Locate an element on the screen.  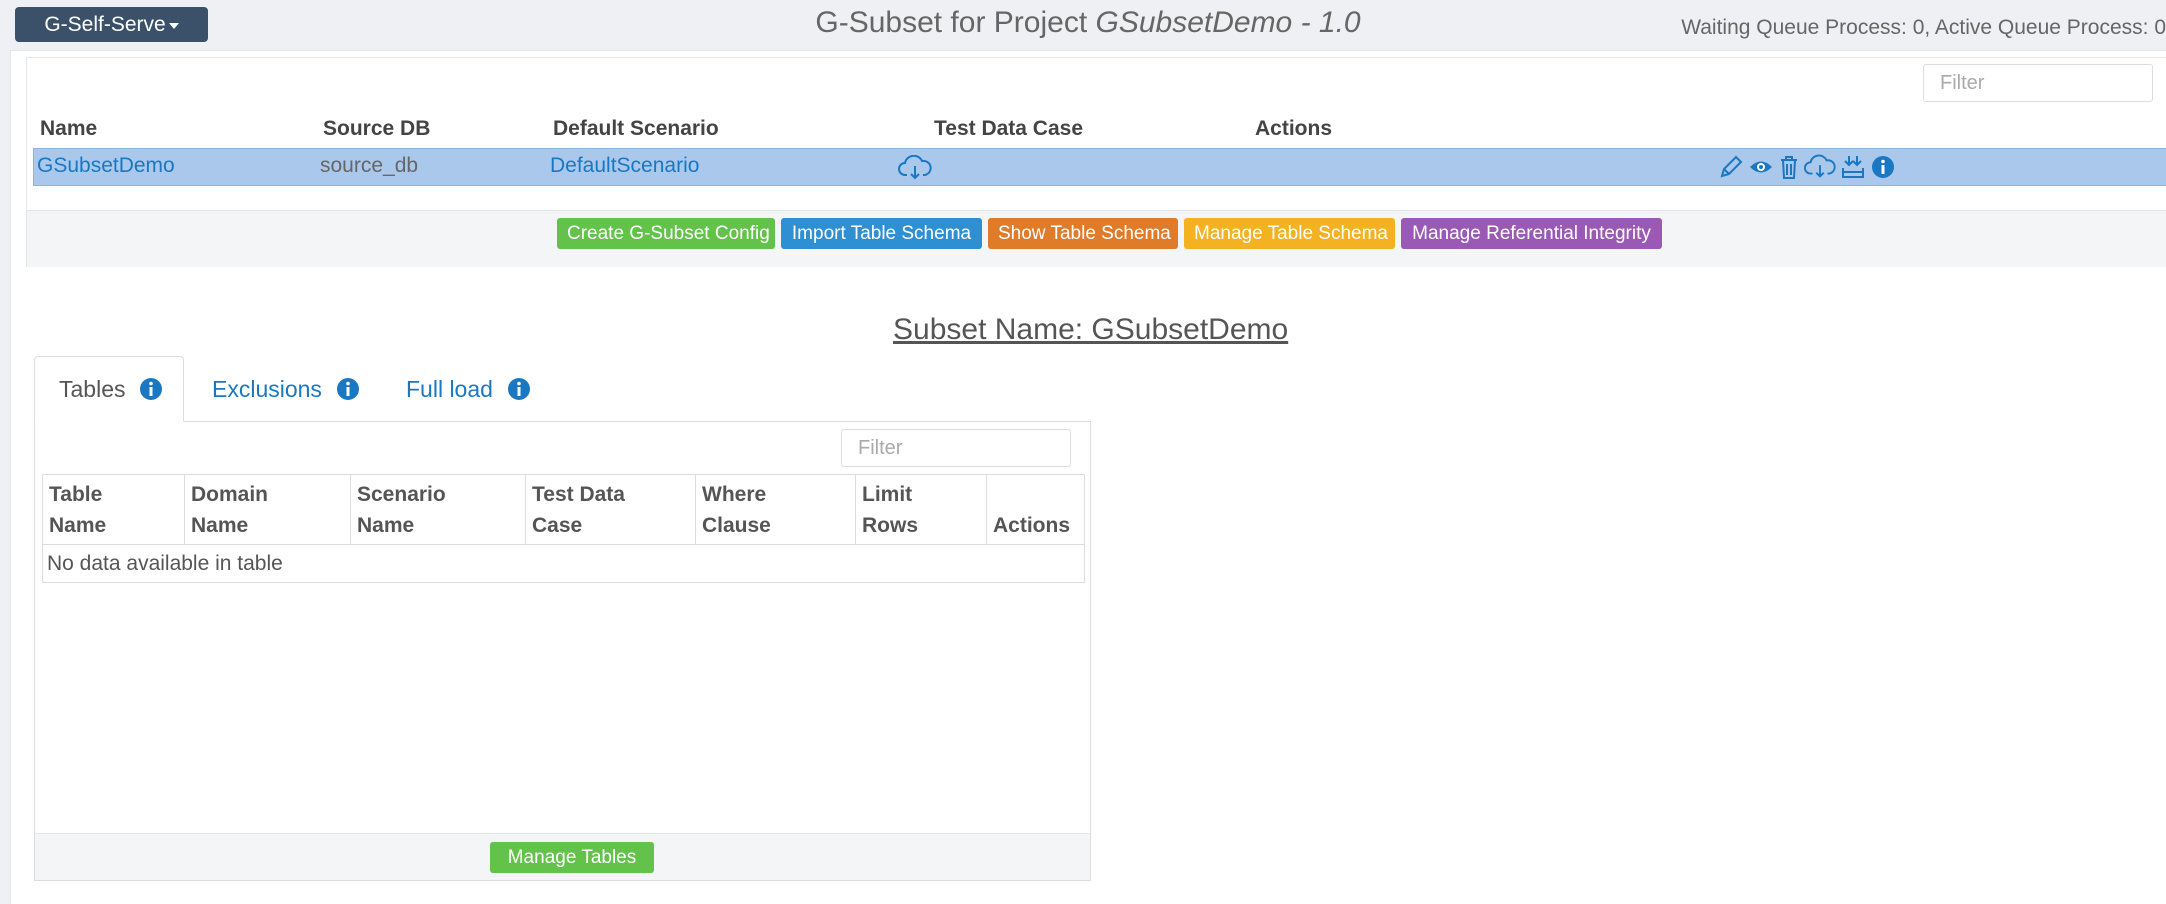
manage-tables-button: Manage Tables is located at coordinates (572, 857).